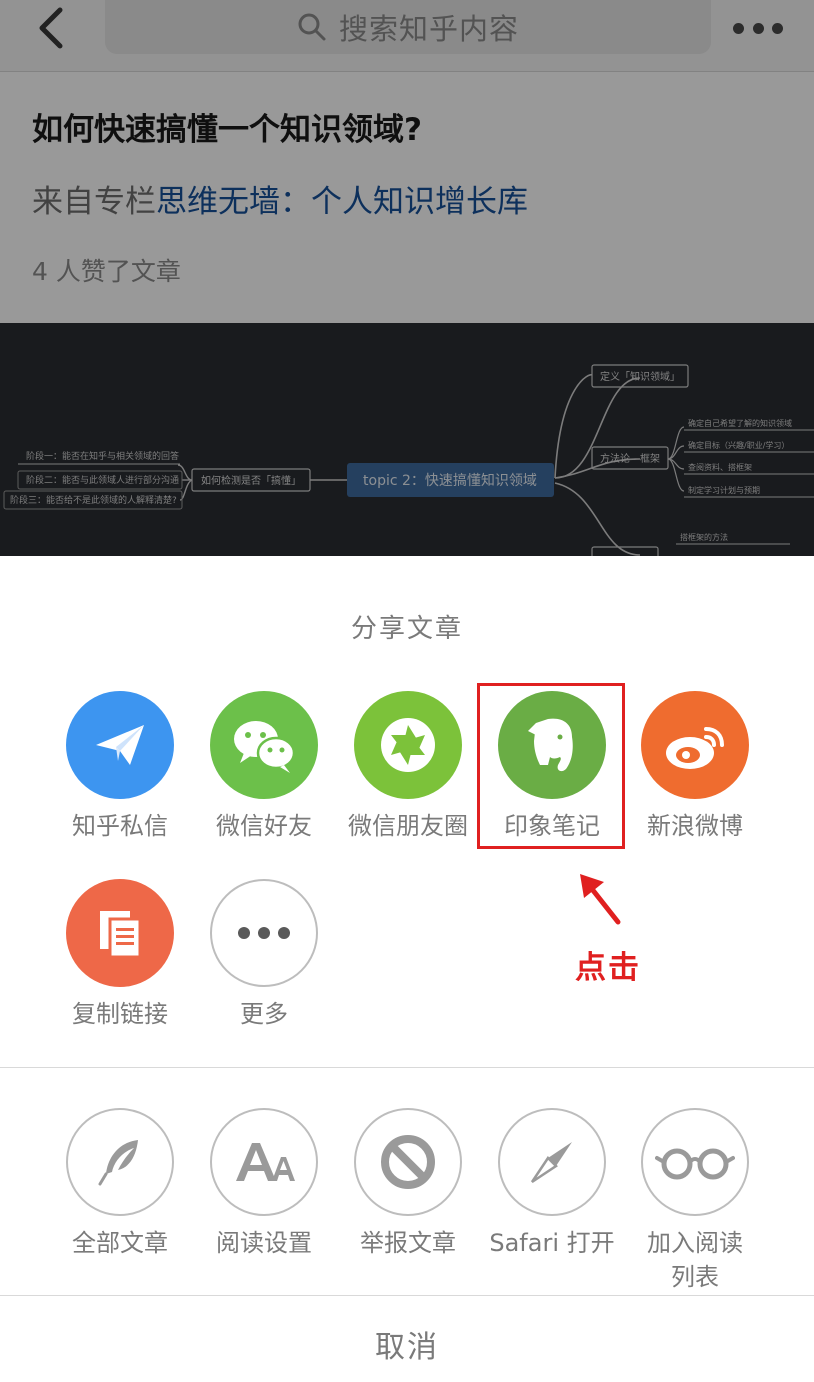  Describe the element at coordinates (408, 745) in the screenshot. I see `aperture-icon` at that location.